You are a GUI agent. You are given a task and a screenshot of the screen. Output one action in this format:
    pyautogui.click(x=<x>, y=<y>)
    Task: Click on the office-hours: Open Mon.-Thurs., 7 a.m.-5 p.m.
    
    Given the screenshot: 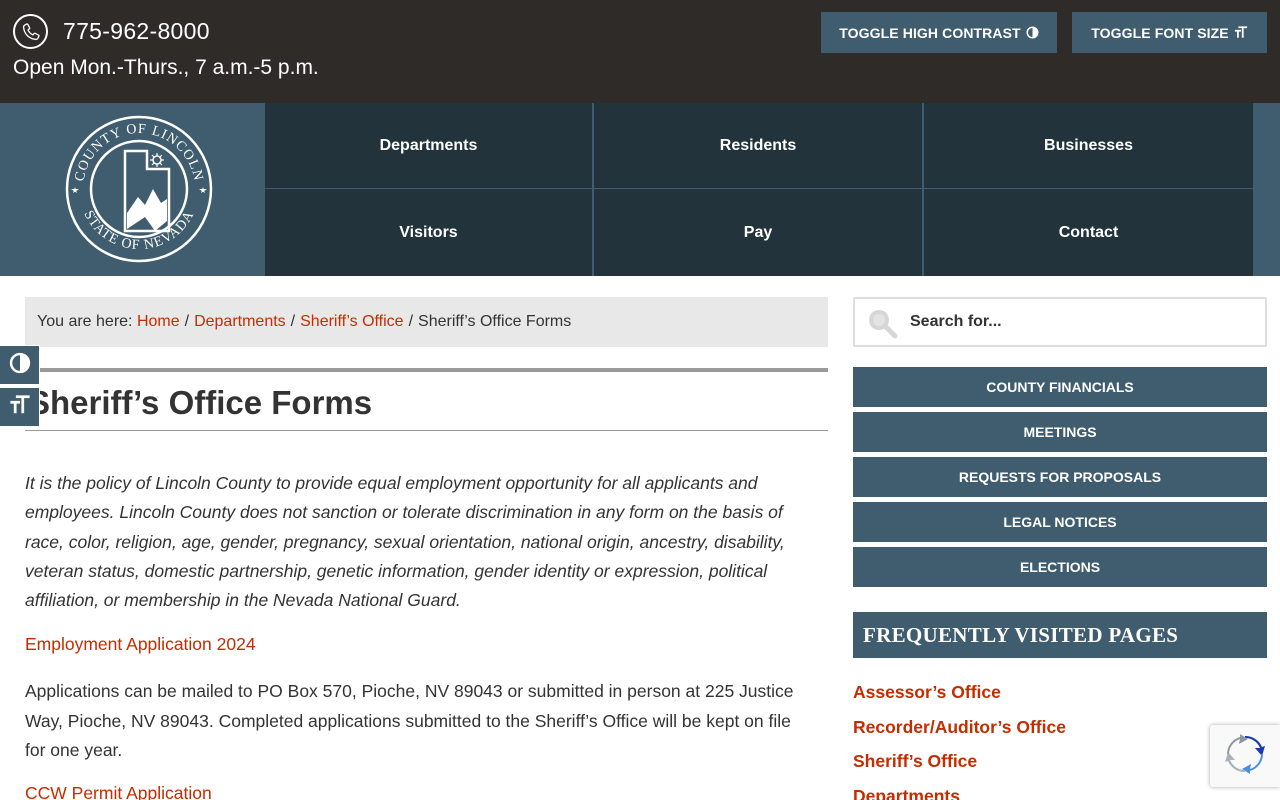 What is the action you would take?
    pyautogui.click(x=166, y=67)
    